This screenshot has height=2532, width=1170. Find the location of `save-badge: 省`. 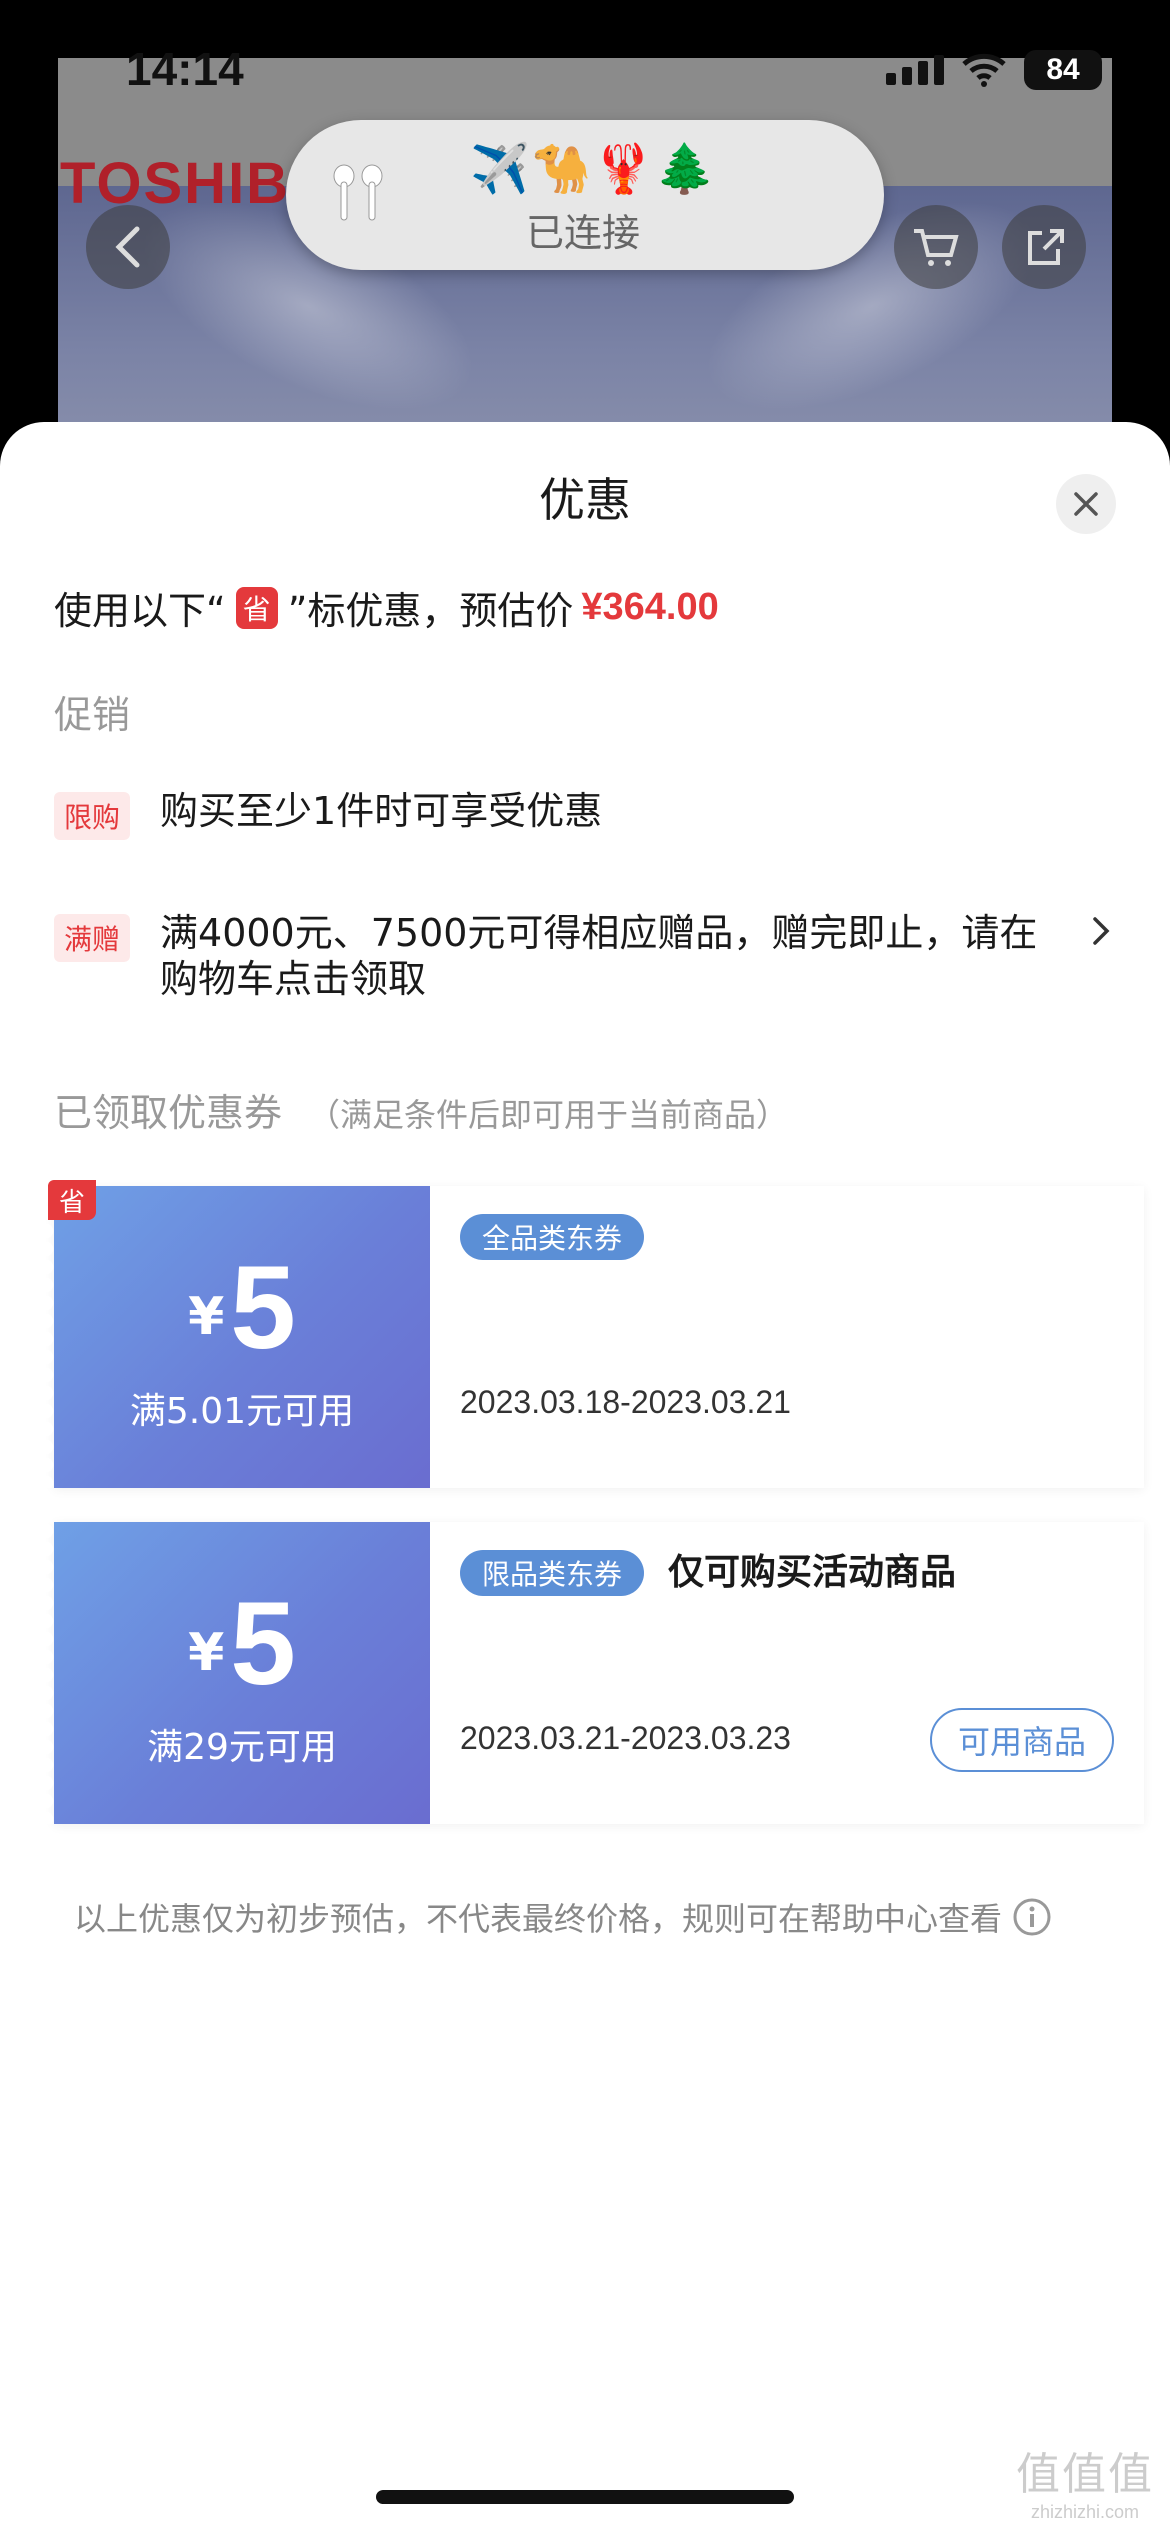

save-badge: 省 is located at coordinates (256, 607).